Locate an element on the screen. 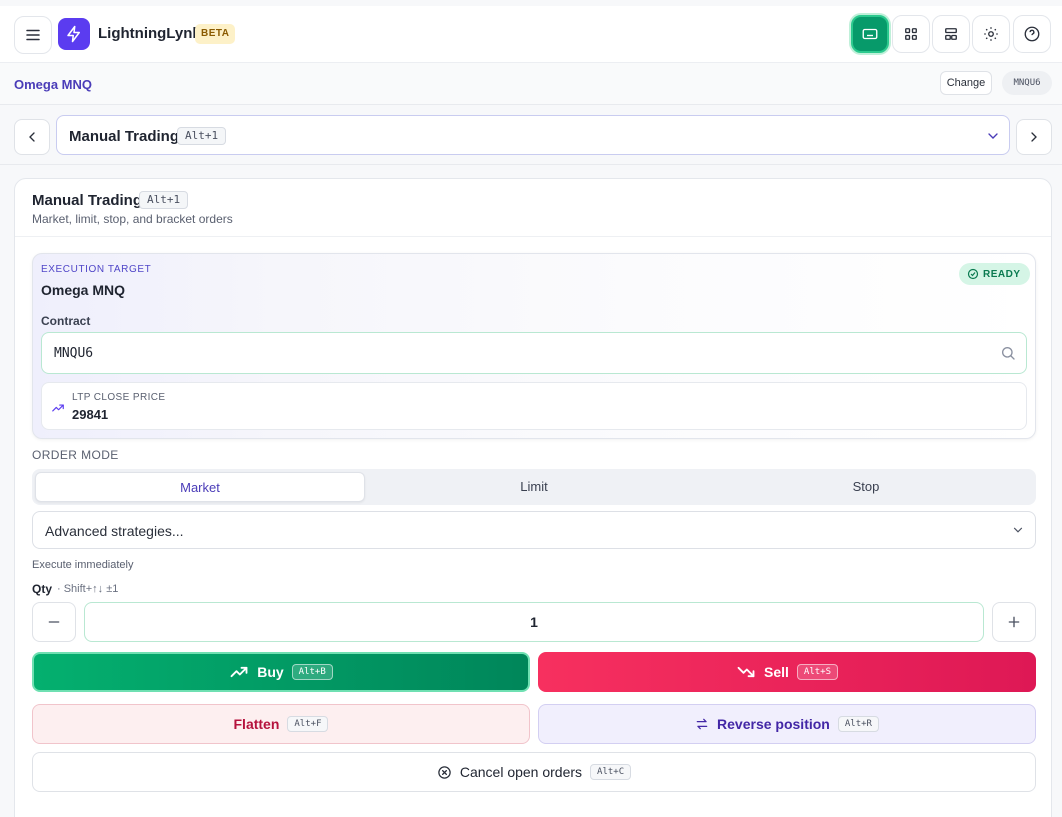  trending-down-icon is located at coordinates (746, 672).